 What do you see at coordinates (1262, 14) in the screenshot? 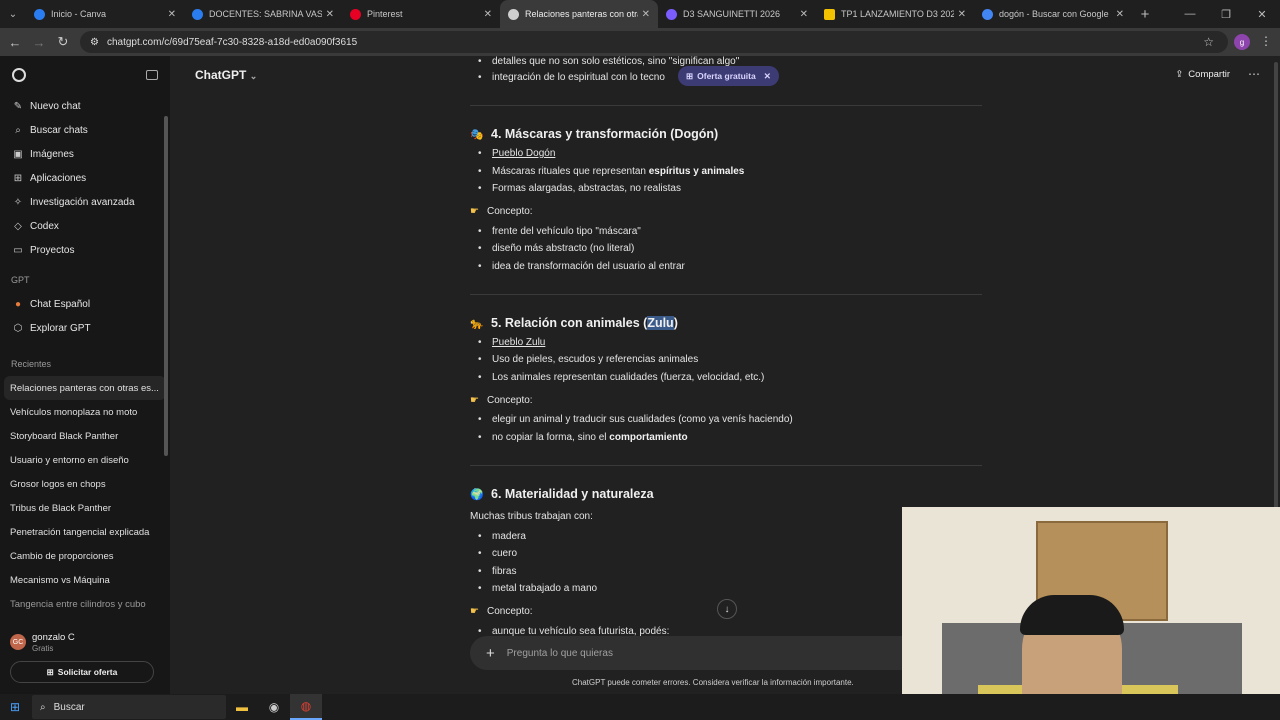
I see `close-window-icon: ✕` at bounding box center [1262, 14].